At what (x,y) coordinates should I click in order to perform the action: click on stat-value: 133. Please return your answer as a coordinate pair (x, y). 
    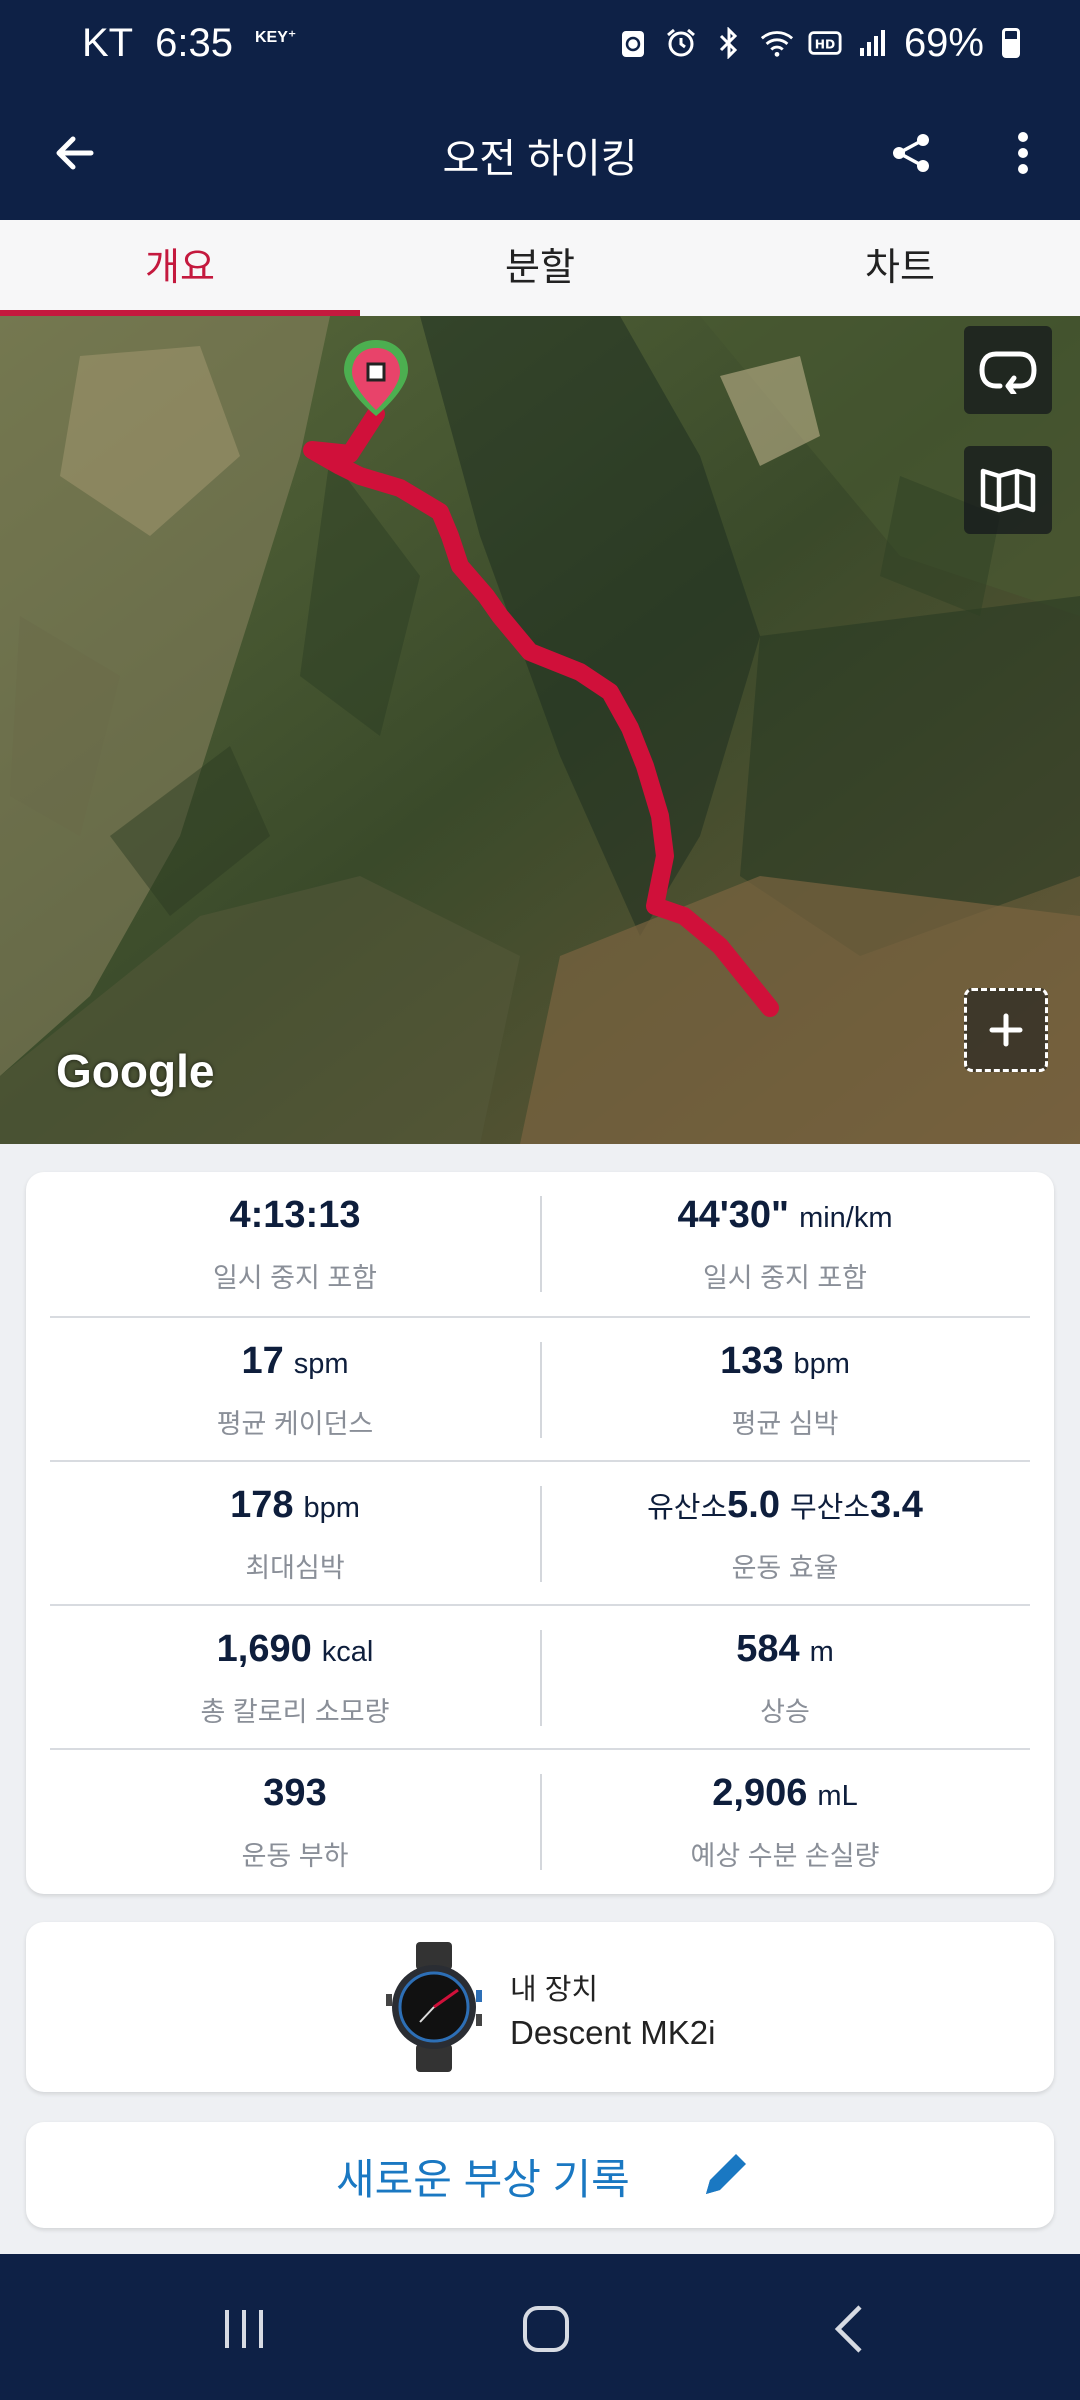
    Looking at the image, I should click on (752, 1361).